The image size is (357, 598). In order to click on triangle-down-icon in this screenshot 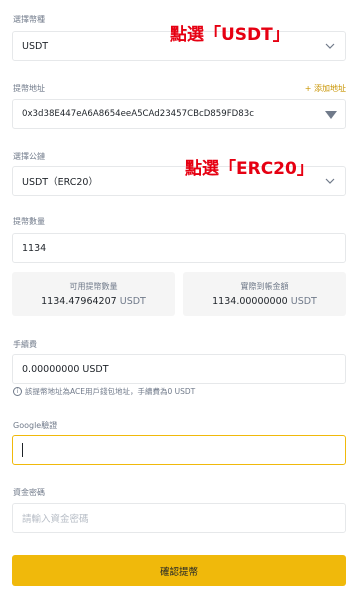, I will do `click(331, 115)`.